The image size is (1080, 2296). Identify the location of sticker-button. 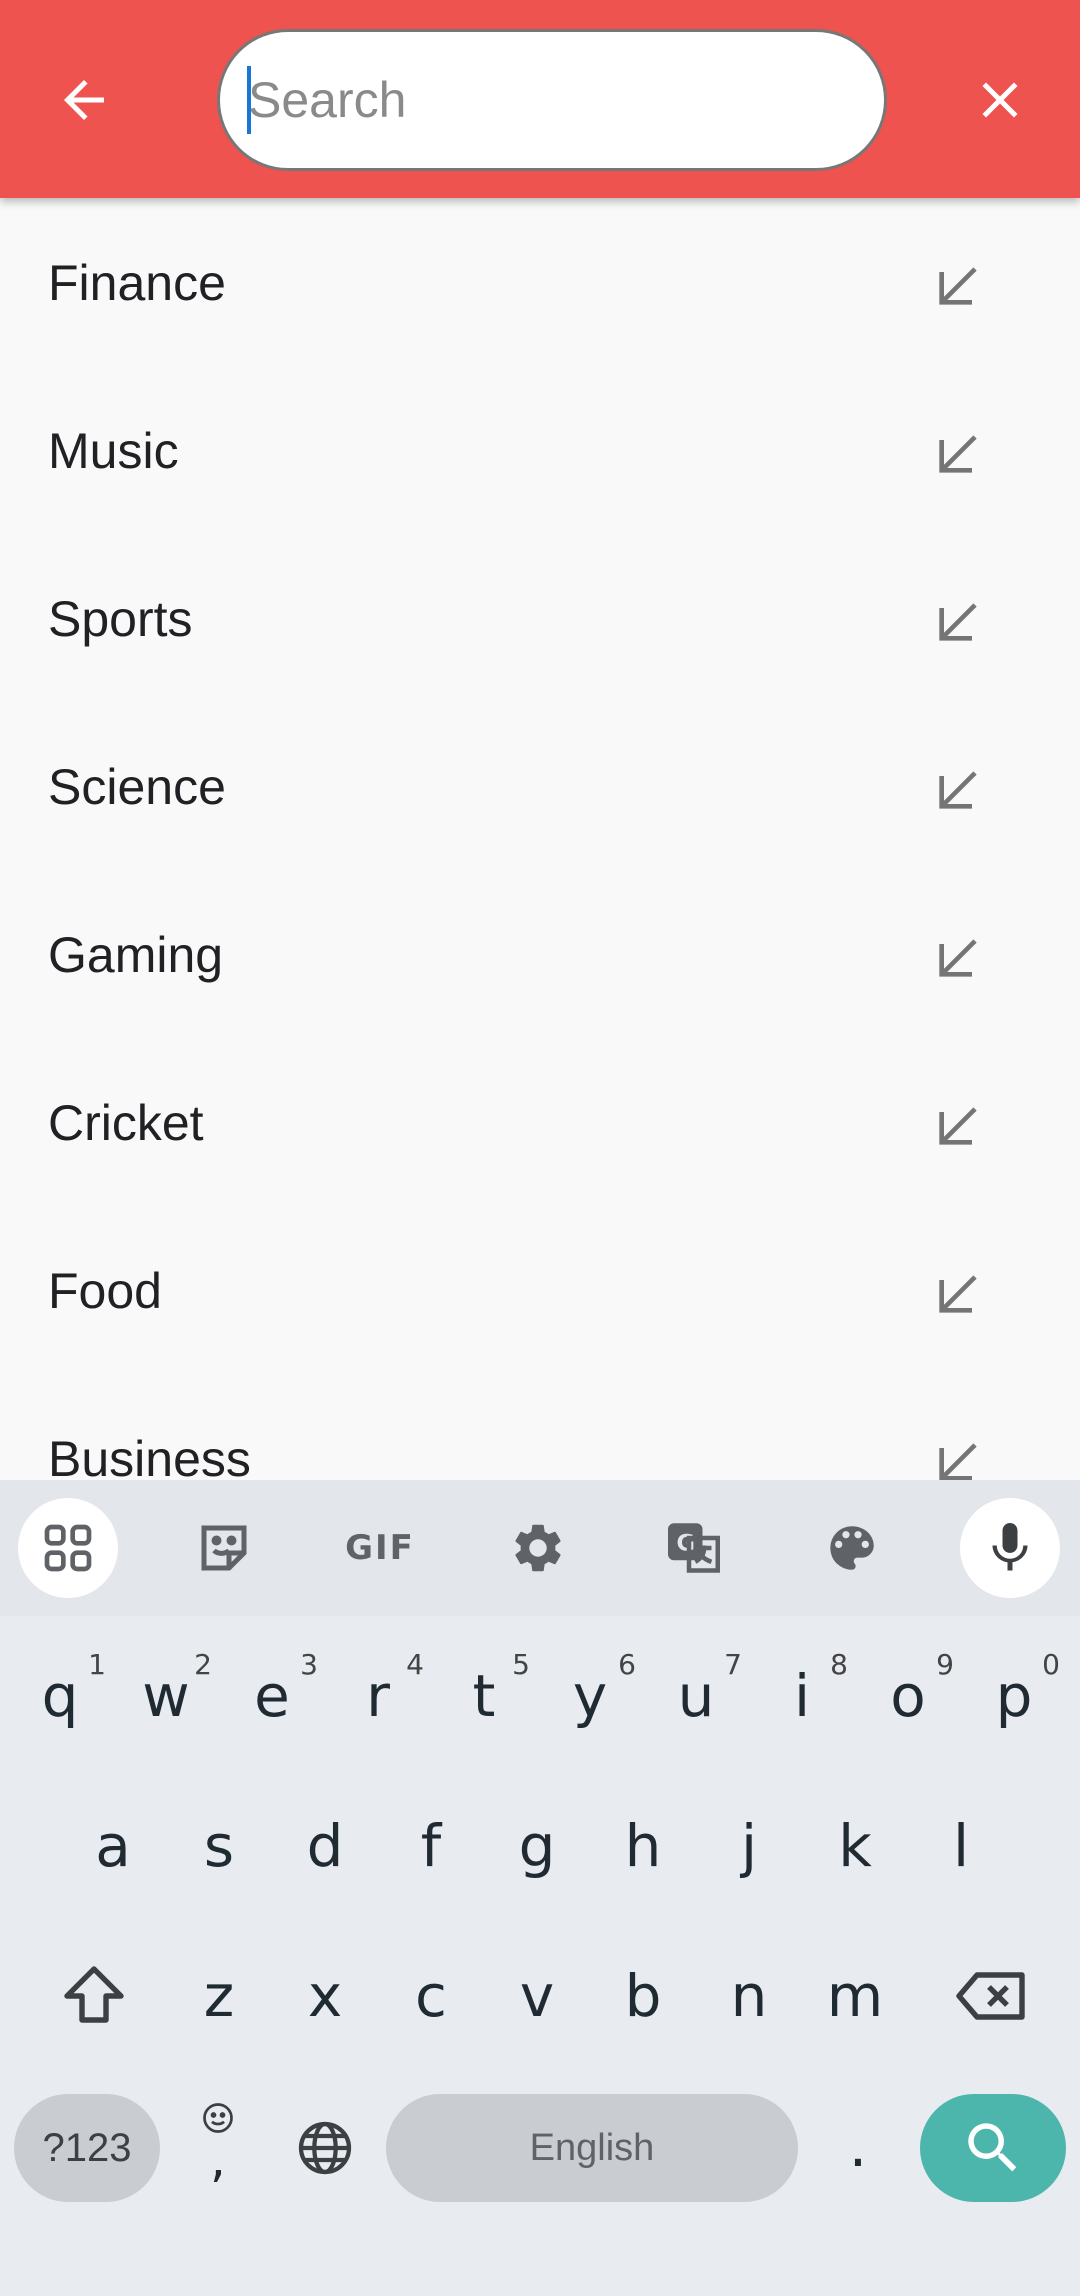
(224, 1548).